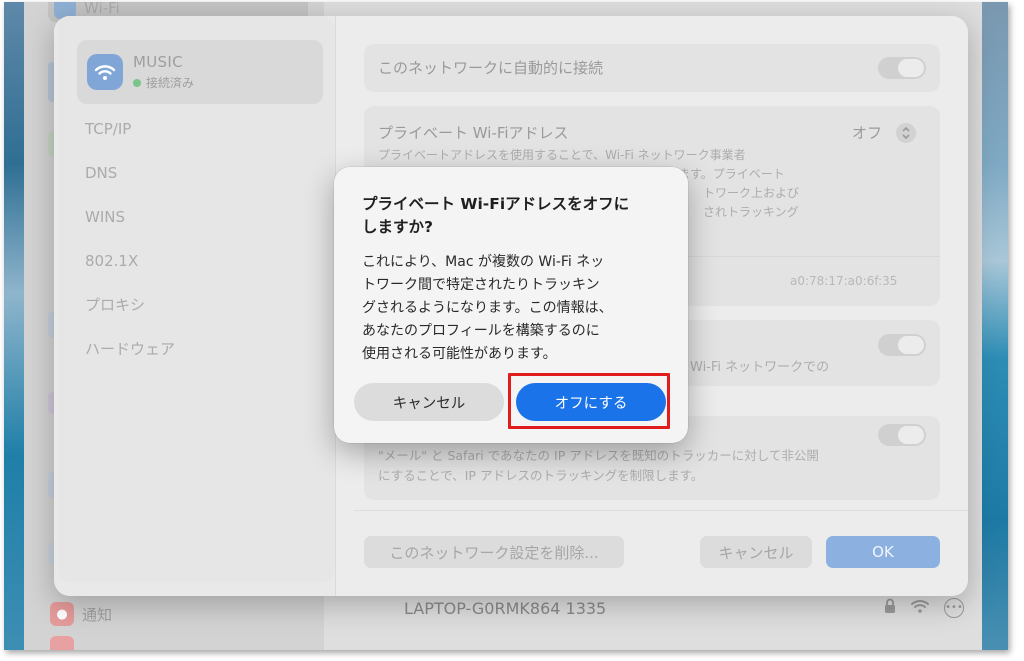  I want to click on sidebar-item-proxy: プロキシ, so click(130, 317).